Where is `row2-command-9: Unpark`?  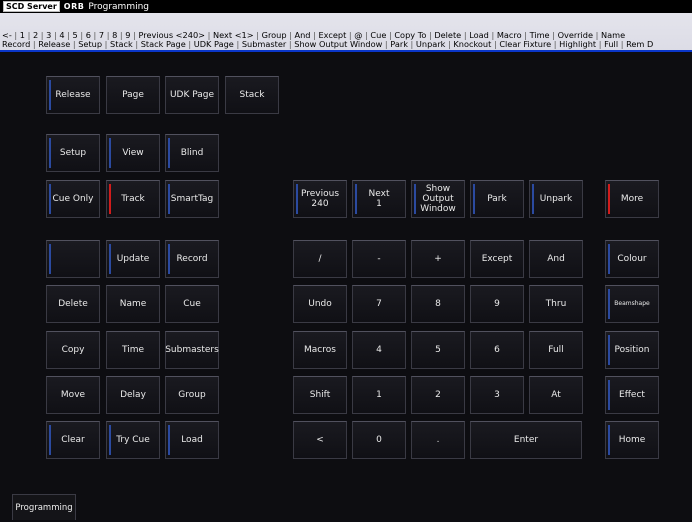 row2-command-9: Unpark is located at coordinates (431, 44).